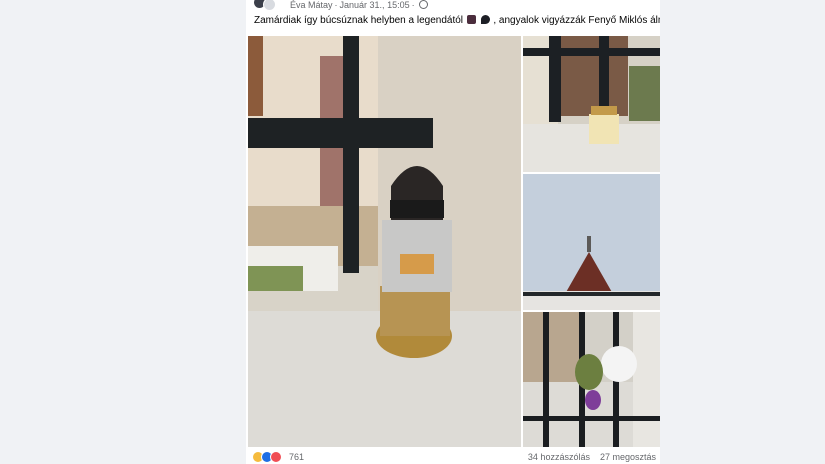 This screenshot has height=464, width=825. What do you see at coordinates (559, 457) in the screenshot?
I see `comment-count: 34 hozzászólás` at bounding box center [559, 457].